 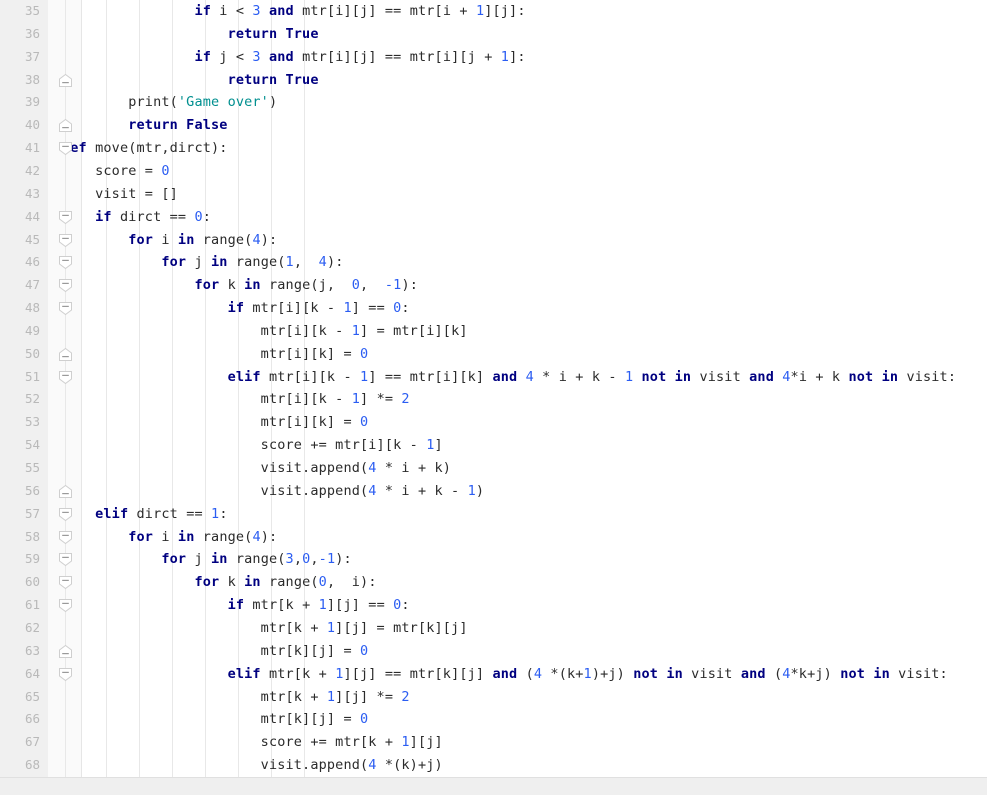 I want to click on code-line-text: score = 0, so click(x=116, y=171).